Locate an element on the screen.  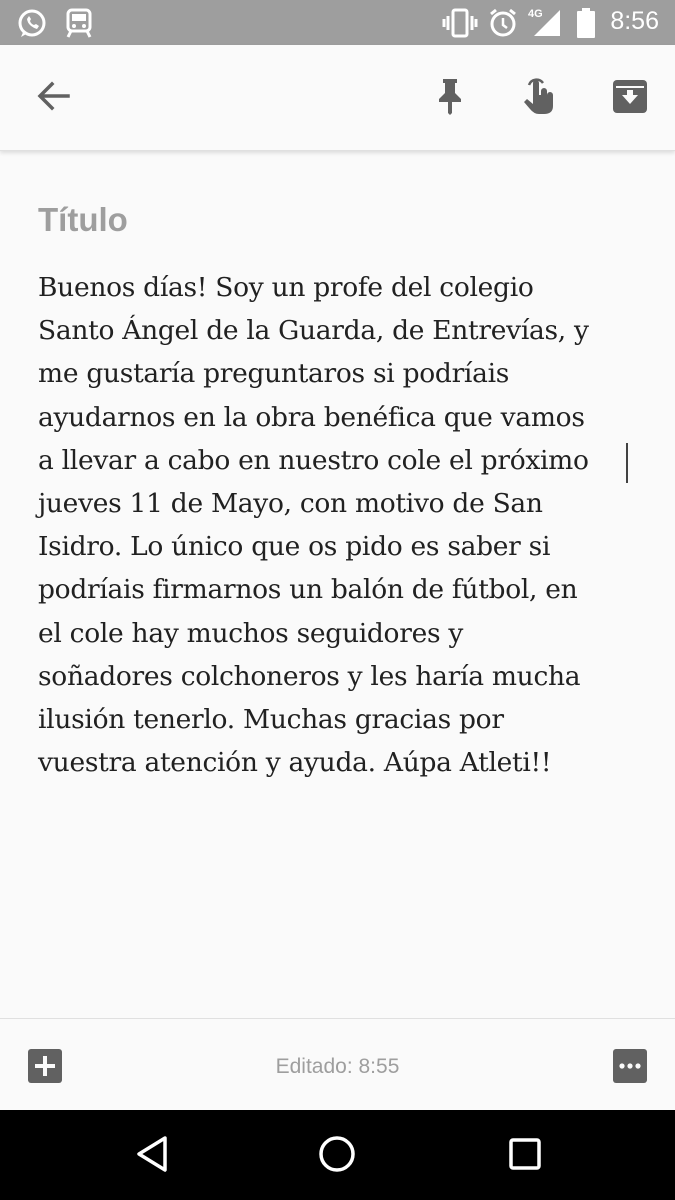
square-recents-icon is located at coordinates (525, 1156).